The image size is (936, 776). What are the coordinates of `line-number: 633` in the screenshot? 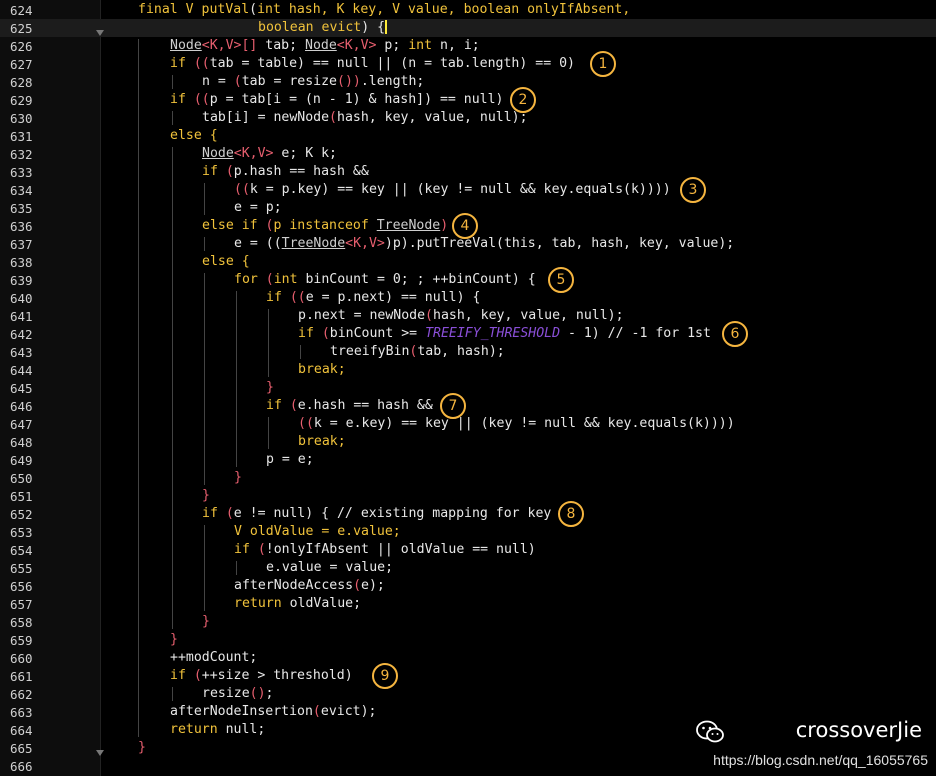 It's located at (21, 172).